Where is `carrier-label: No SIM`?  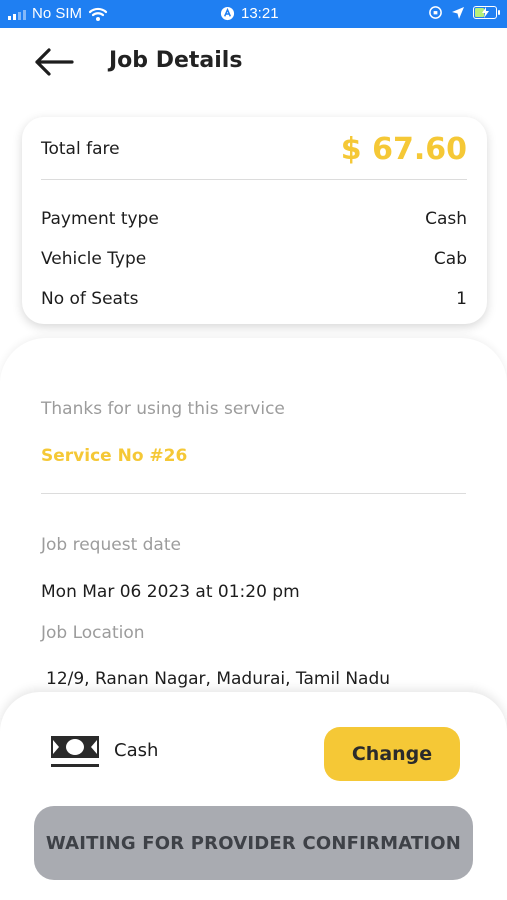 carrier-label: No SIM is located at coordinates (57, 13).